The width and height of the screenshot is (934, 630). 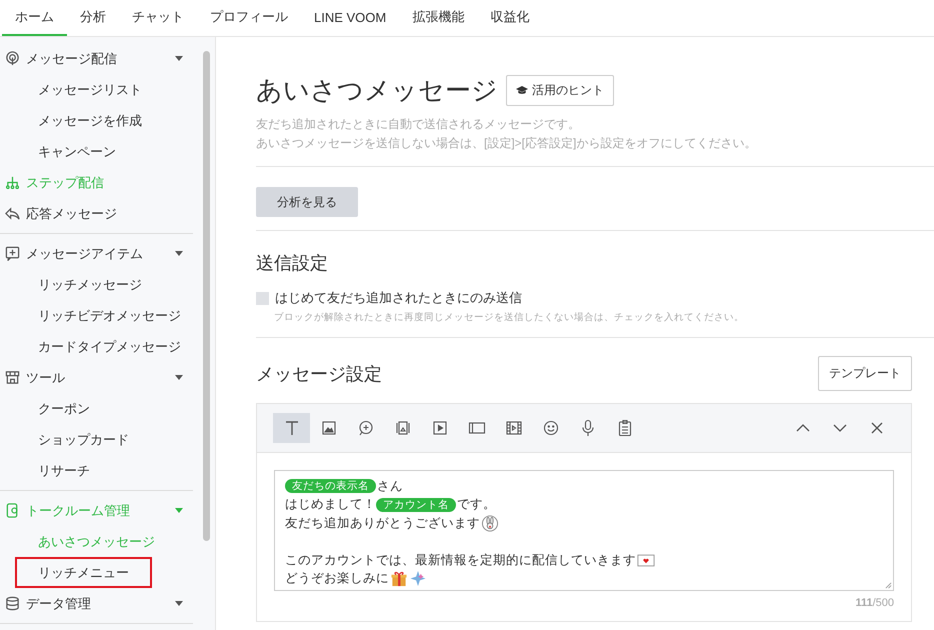 I want to click on nav-tab: LINE VOOM, so click(x=350, y=18).